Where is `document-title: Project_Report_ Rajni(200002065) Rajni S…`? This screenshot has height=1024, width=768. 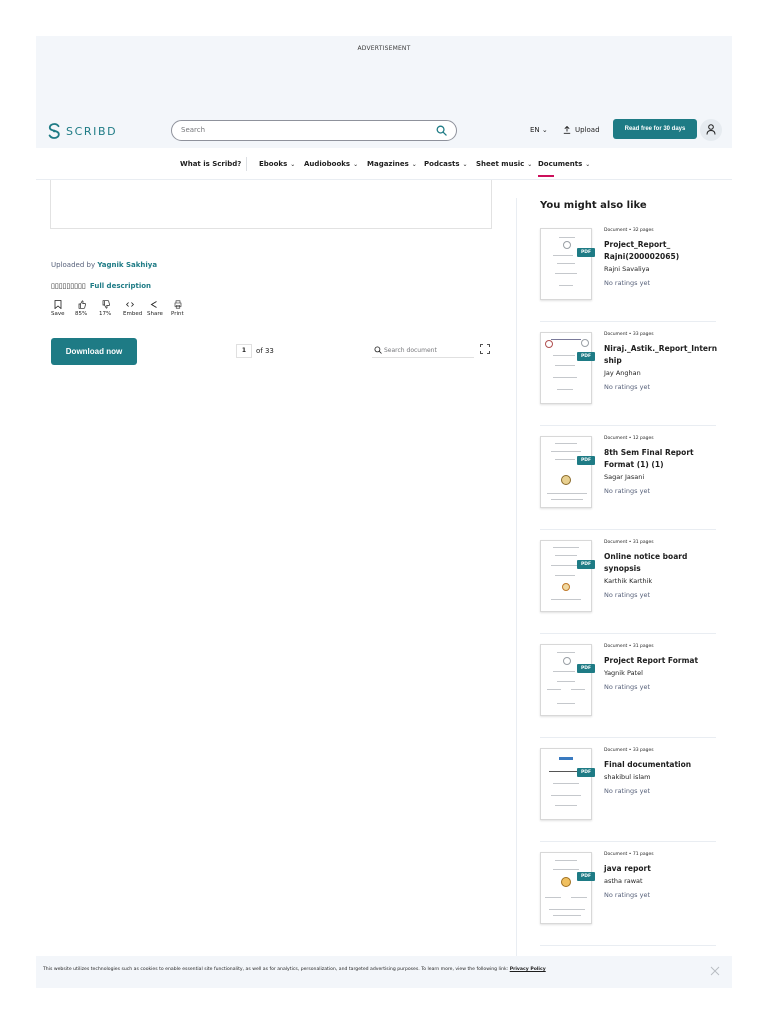
document-title: Project_Report_ Rajni(200002065) Rajni S… is located at coordinates (661, 265).